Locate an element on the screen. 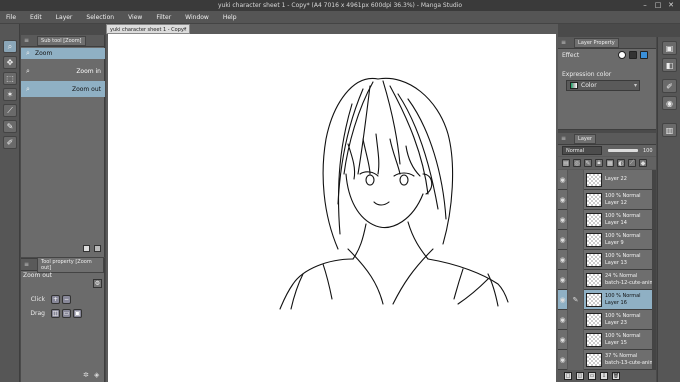  ruler-tool-icon: ⟋ is located at coordinates (10, 110).